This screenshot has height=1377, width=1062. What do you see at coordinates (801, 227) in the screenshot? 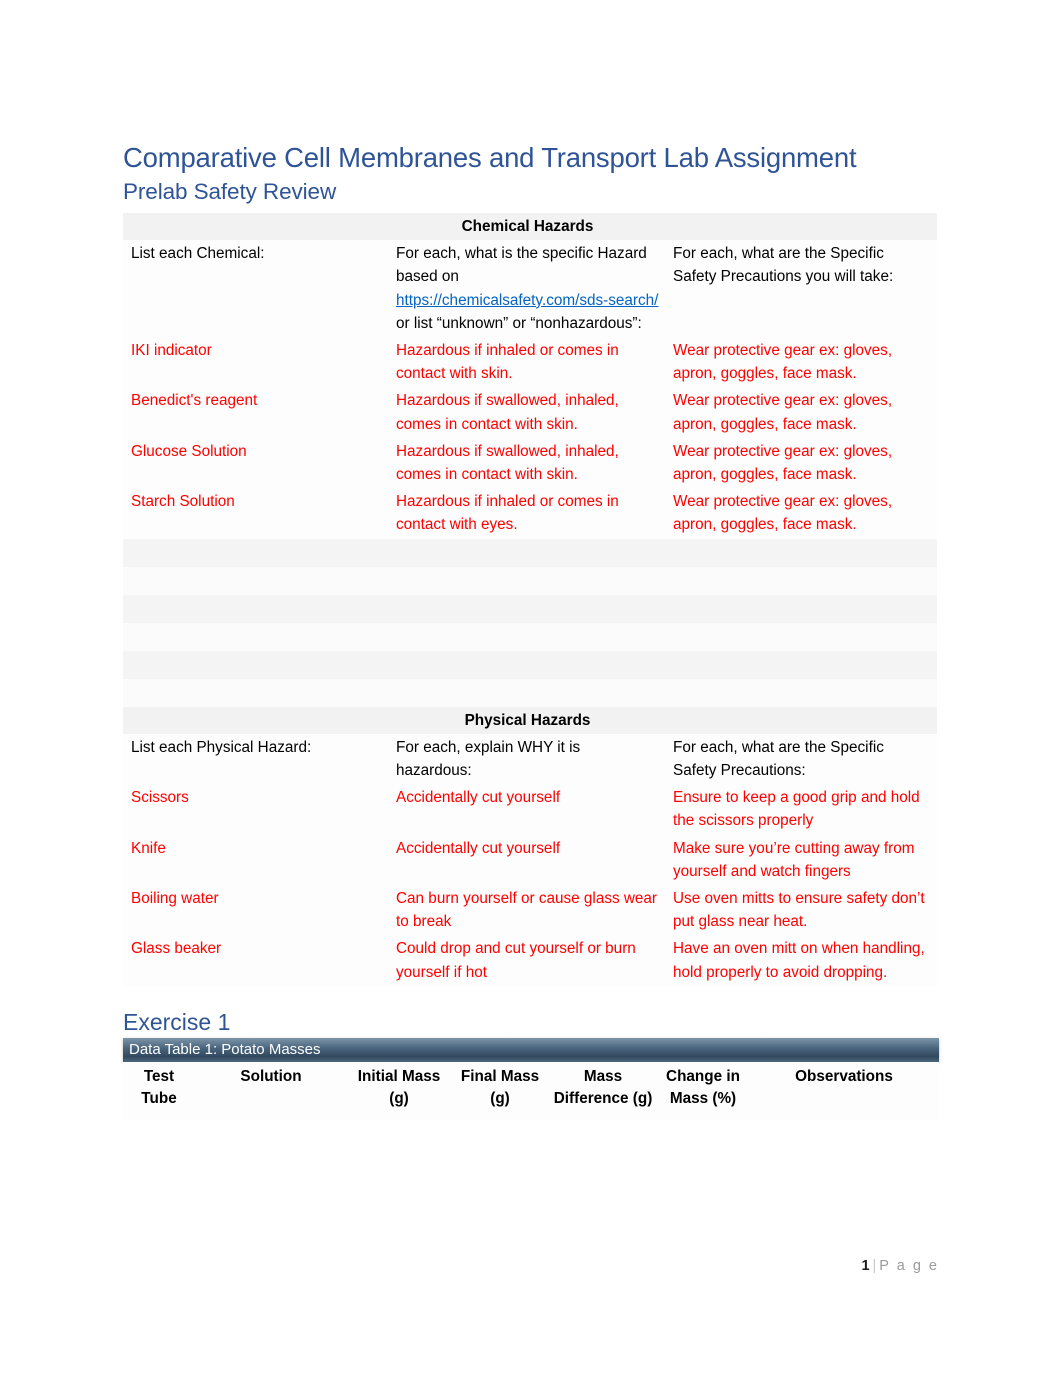
I see `chemical-hazards-spacer-right` at bounding box center [801, 227].